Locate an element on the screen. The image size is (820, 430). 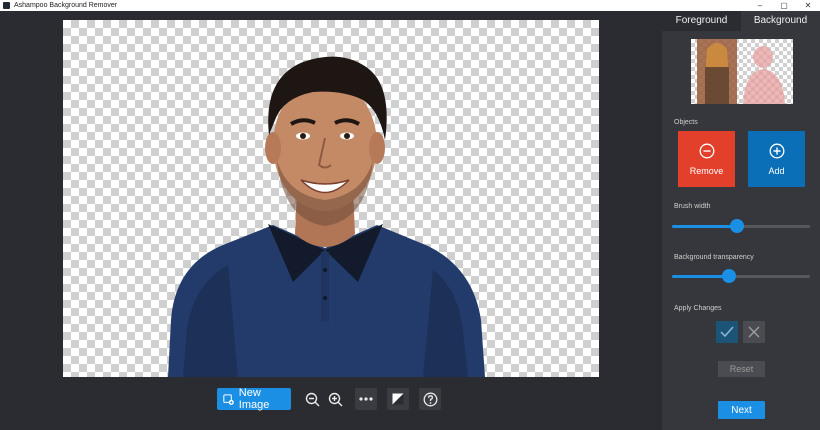
new-image-icon is located at coordinates (228, 399).